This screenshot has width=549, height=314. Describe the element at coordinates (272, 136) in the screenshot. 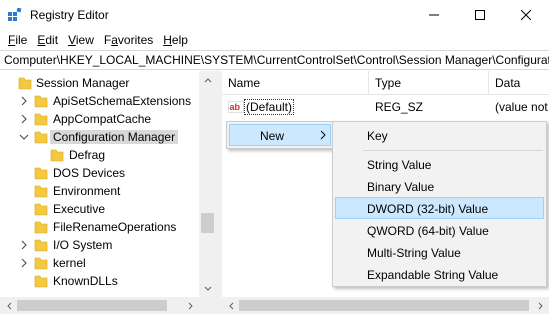

I see `menu-item-new-label: New` at that location.